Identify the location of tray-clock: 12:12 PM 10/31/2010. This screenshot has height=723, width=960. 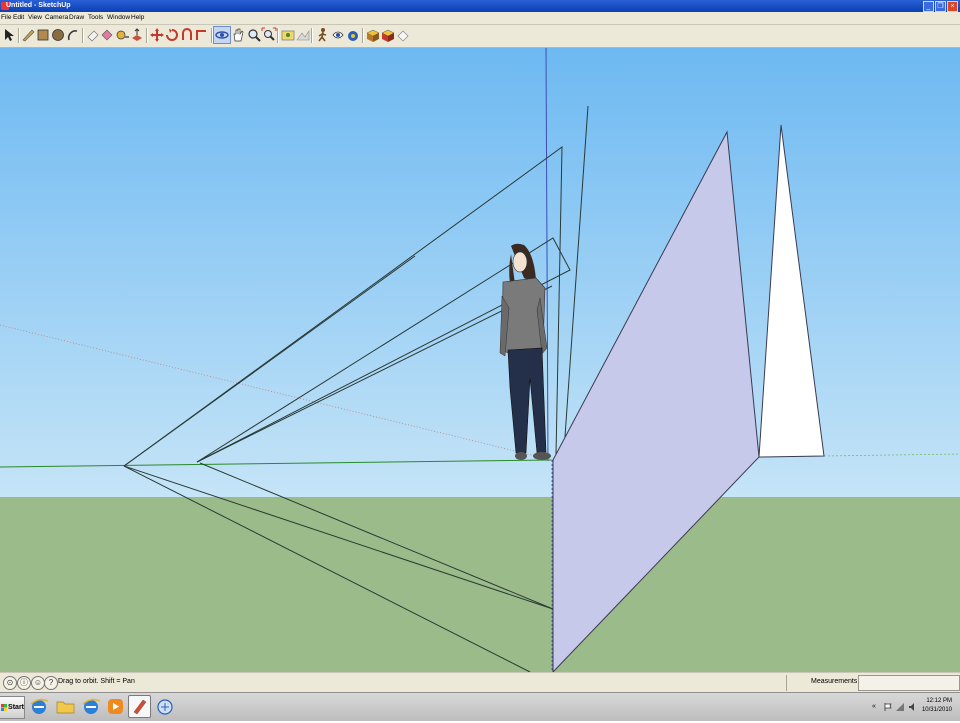
(937, 706).